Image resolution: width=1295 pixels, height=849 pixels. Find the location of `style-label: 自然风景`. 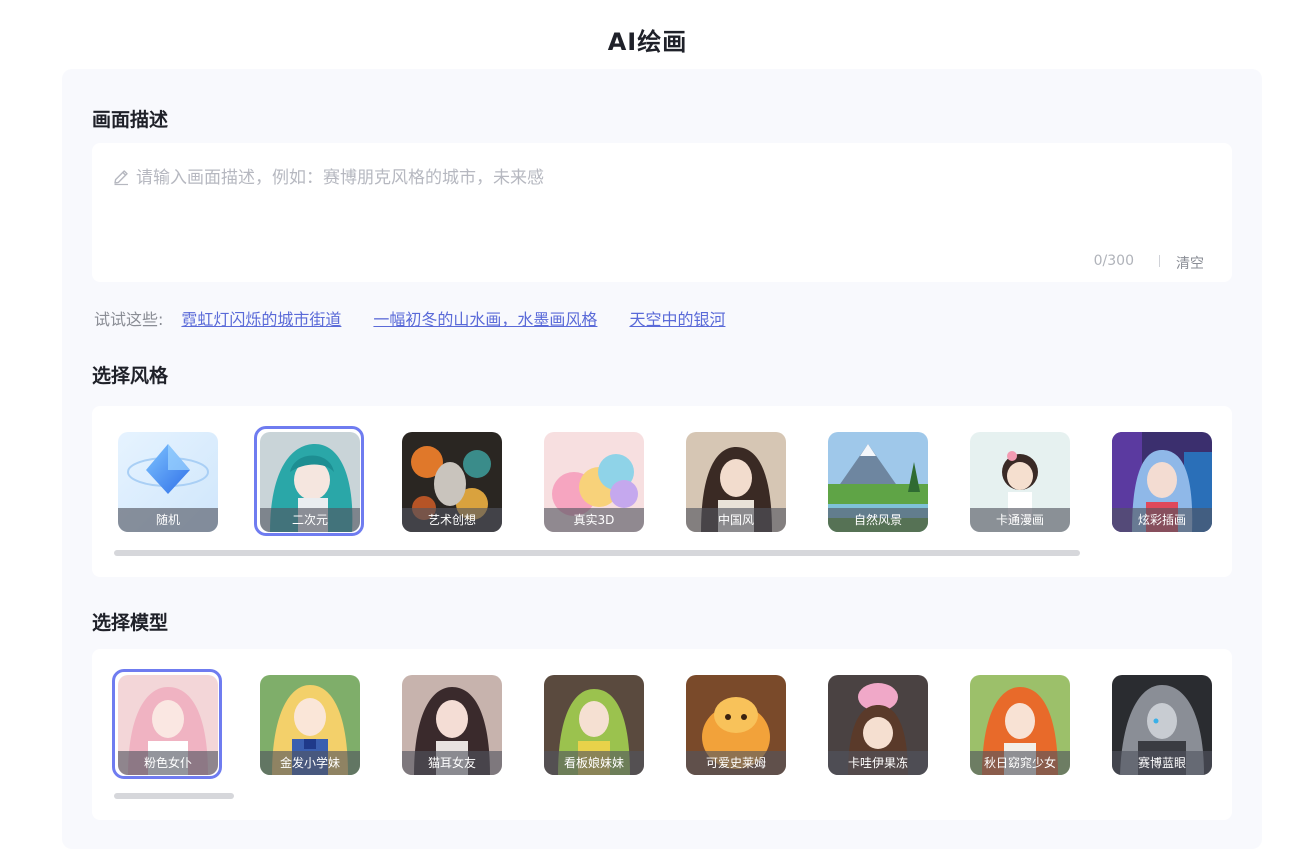

style-label: 自然风景 is located at coordinates (878, 520).